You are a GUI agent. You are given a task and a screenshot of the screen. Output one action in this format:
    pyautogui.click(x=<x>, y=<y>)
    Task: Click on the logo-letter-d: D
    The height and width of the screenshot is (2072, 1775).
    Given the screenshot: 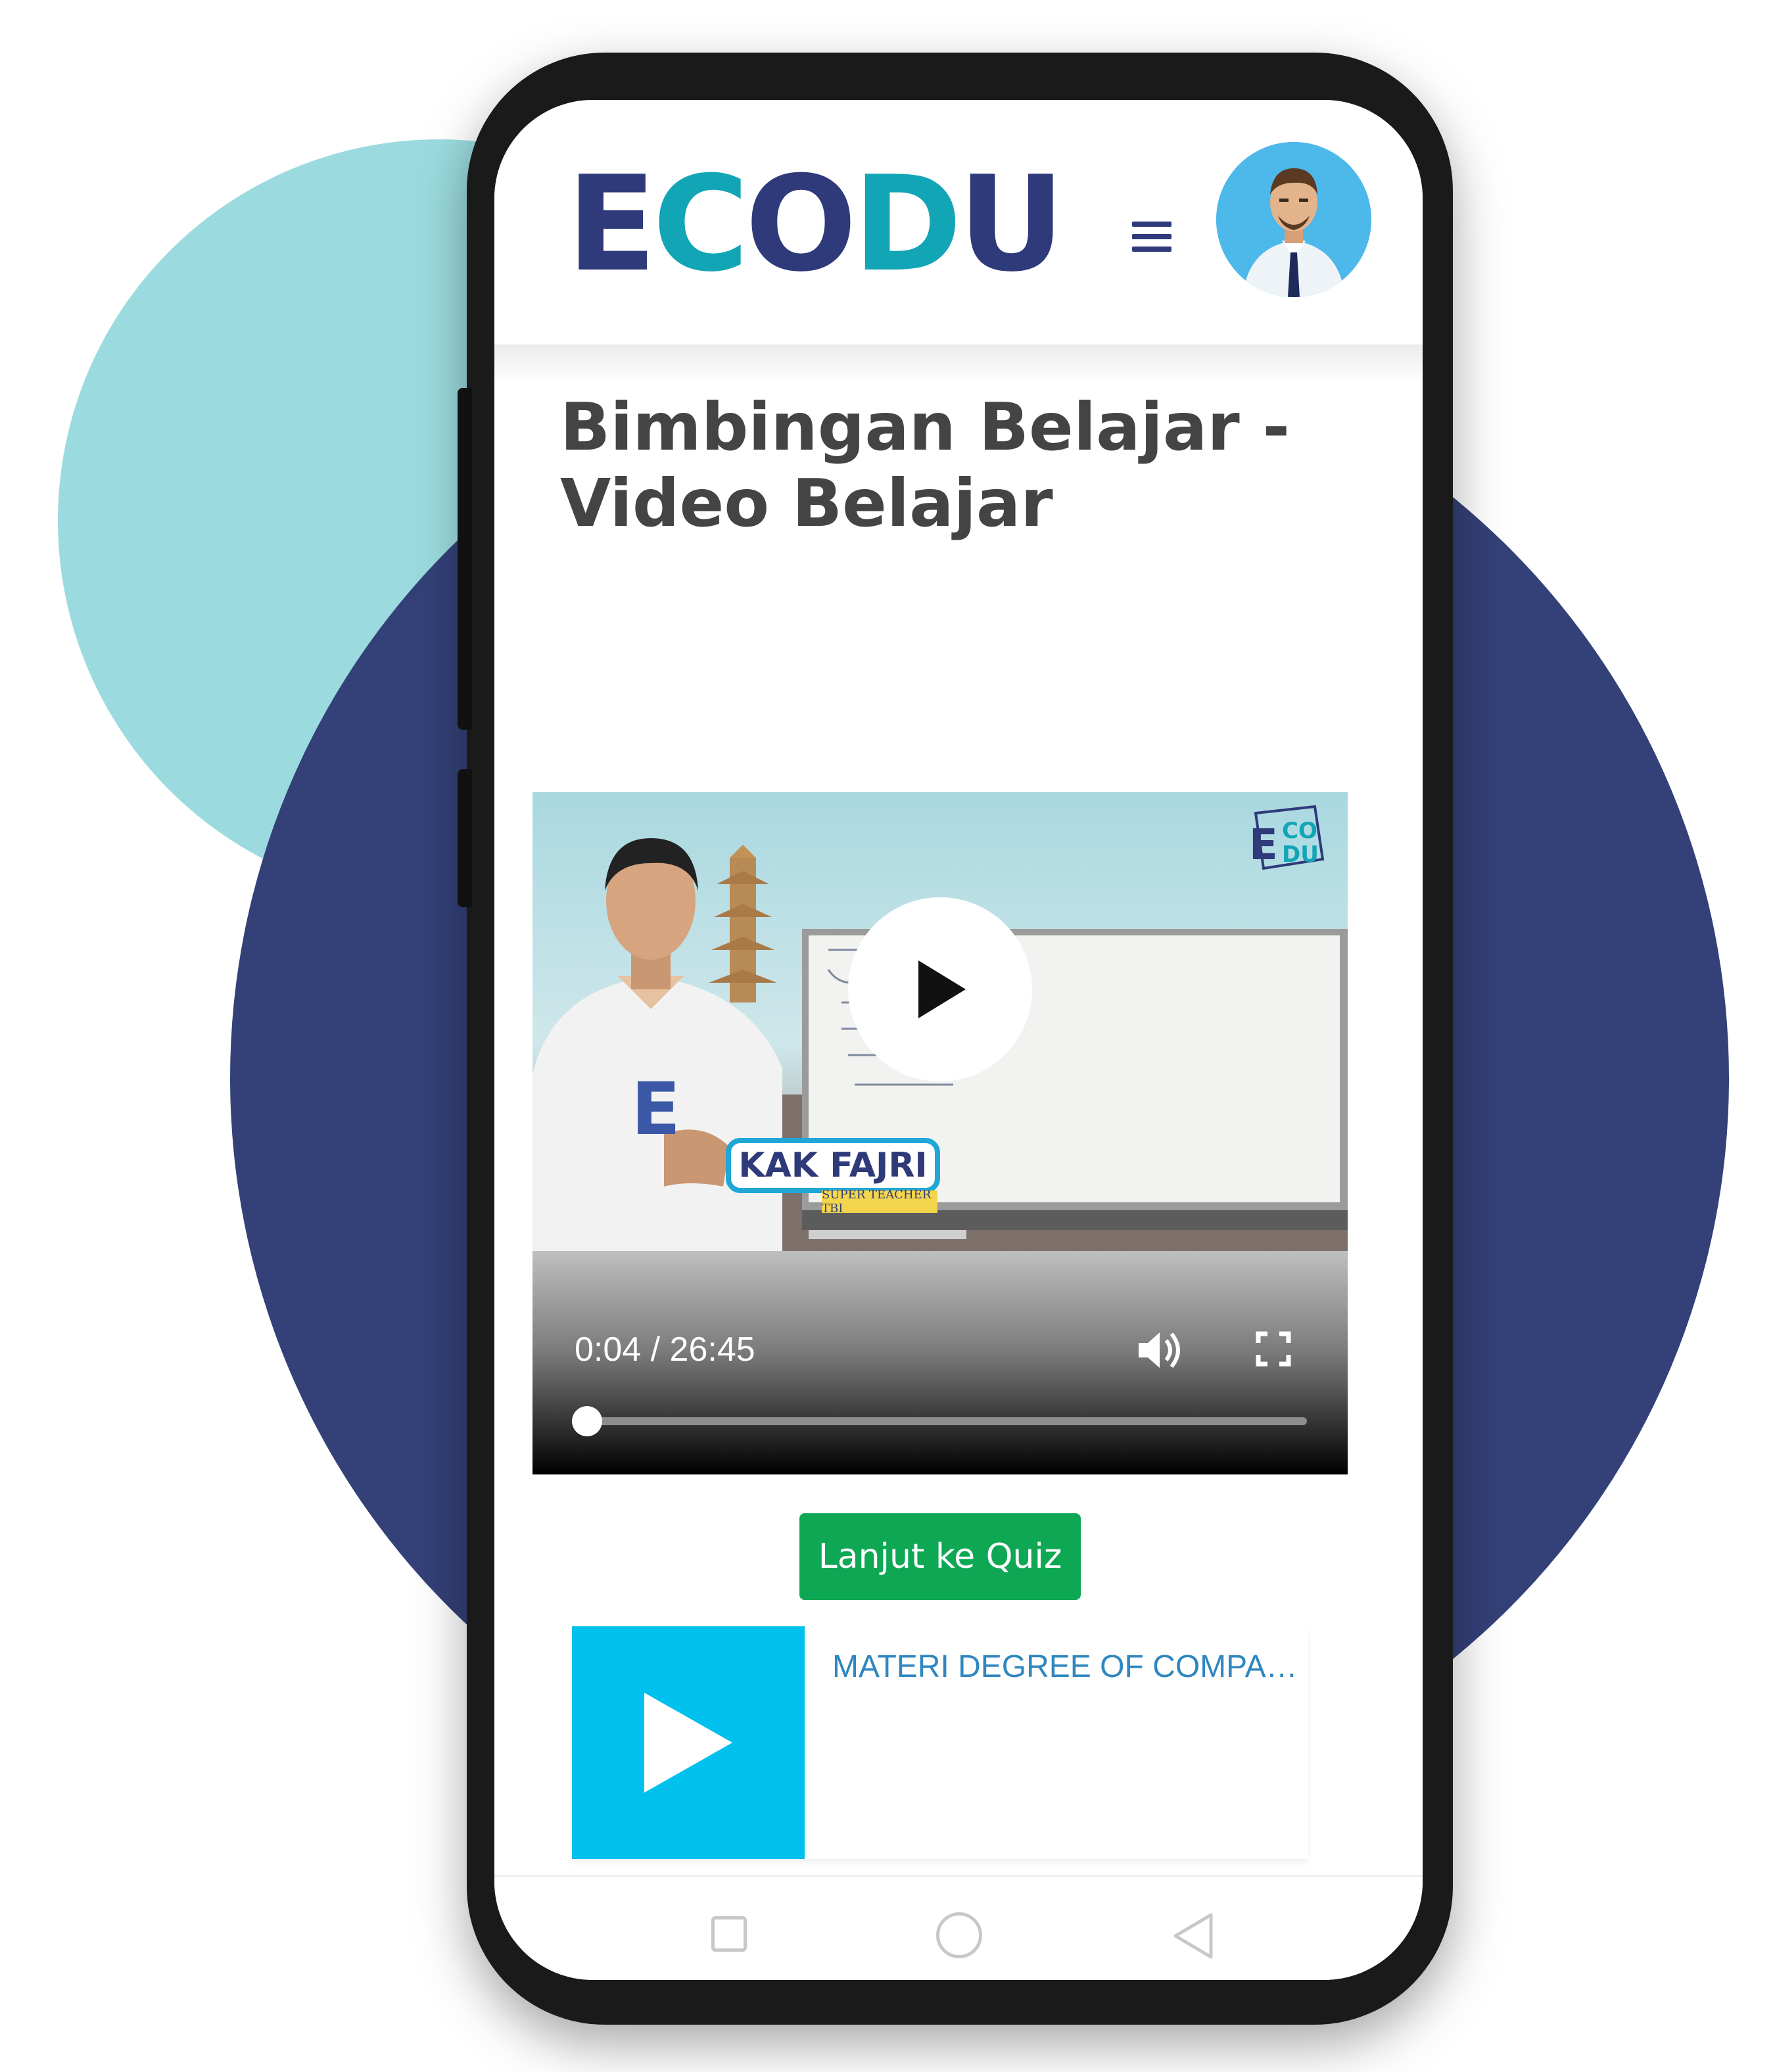 What is the action you would take?
    pyautogui.click(x=907, y=225)
    